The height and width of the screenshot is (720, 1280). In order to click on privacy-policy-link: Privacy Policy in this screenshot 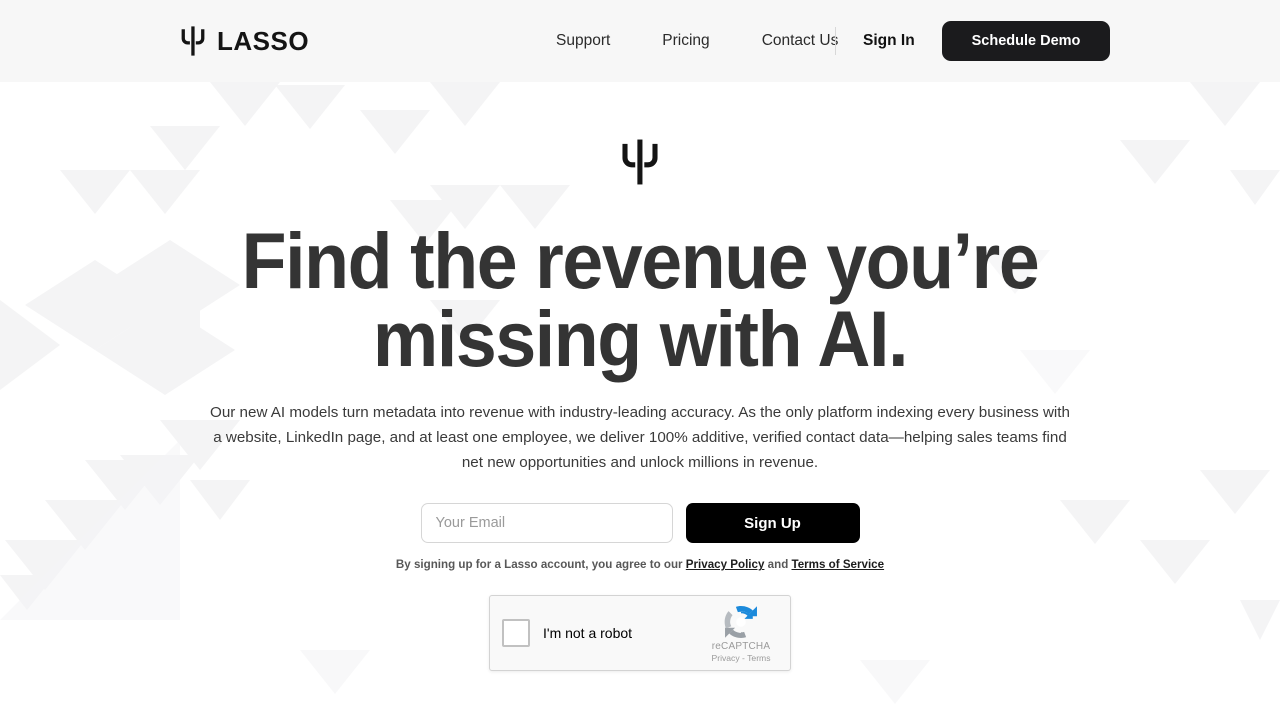, I will do `click(725, 564)`.